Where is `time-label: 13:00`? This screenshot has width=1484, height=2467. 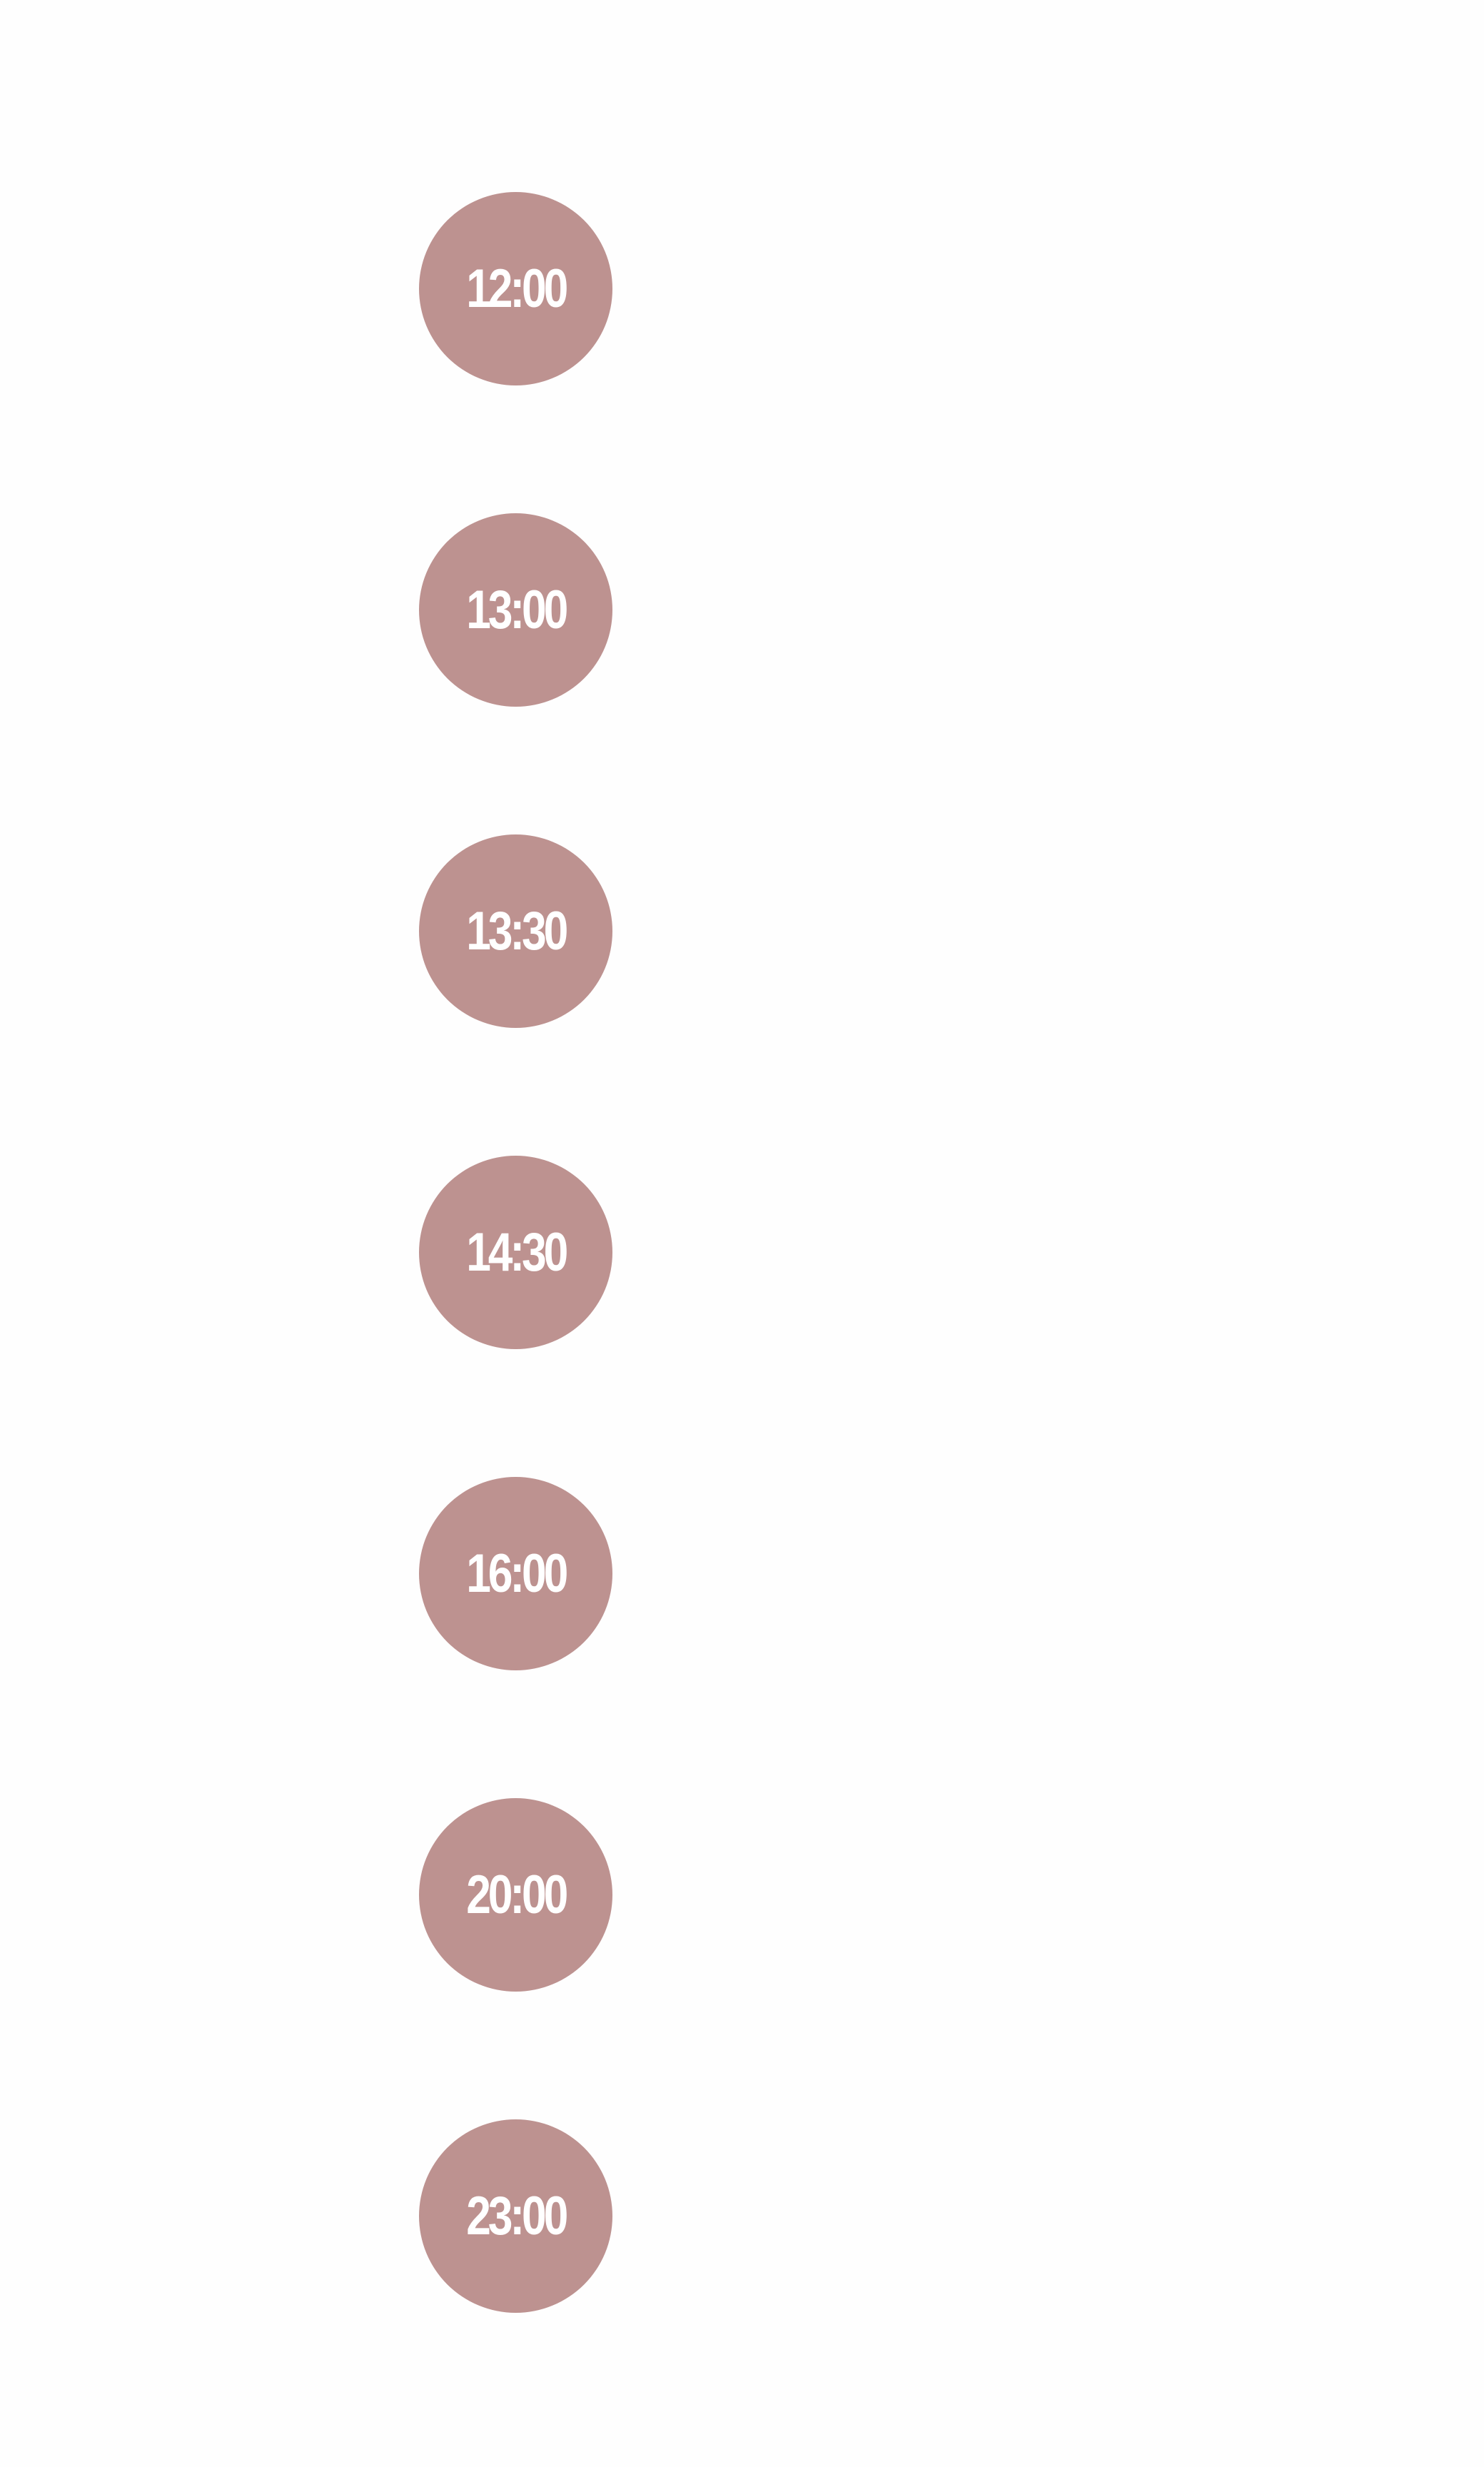
time-label: 13:00 is located at coordinates (517, 609).